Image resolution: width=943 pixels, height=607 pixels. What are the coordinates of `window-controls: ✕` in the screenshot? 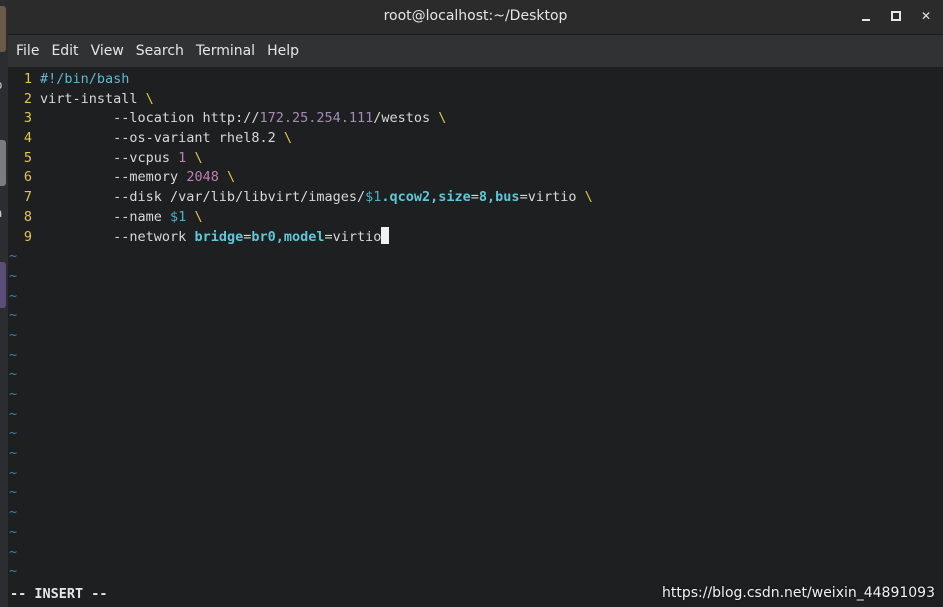 It's located at (896, 16).